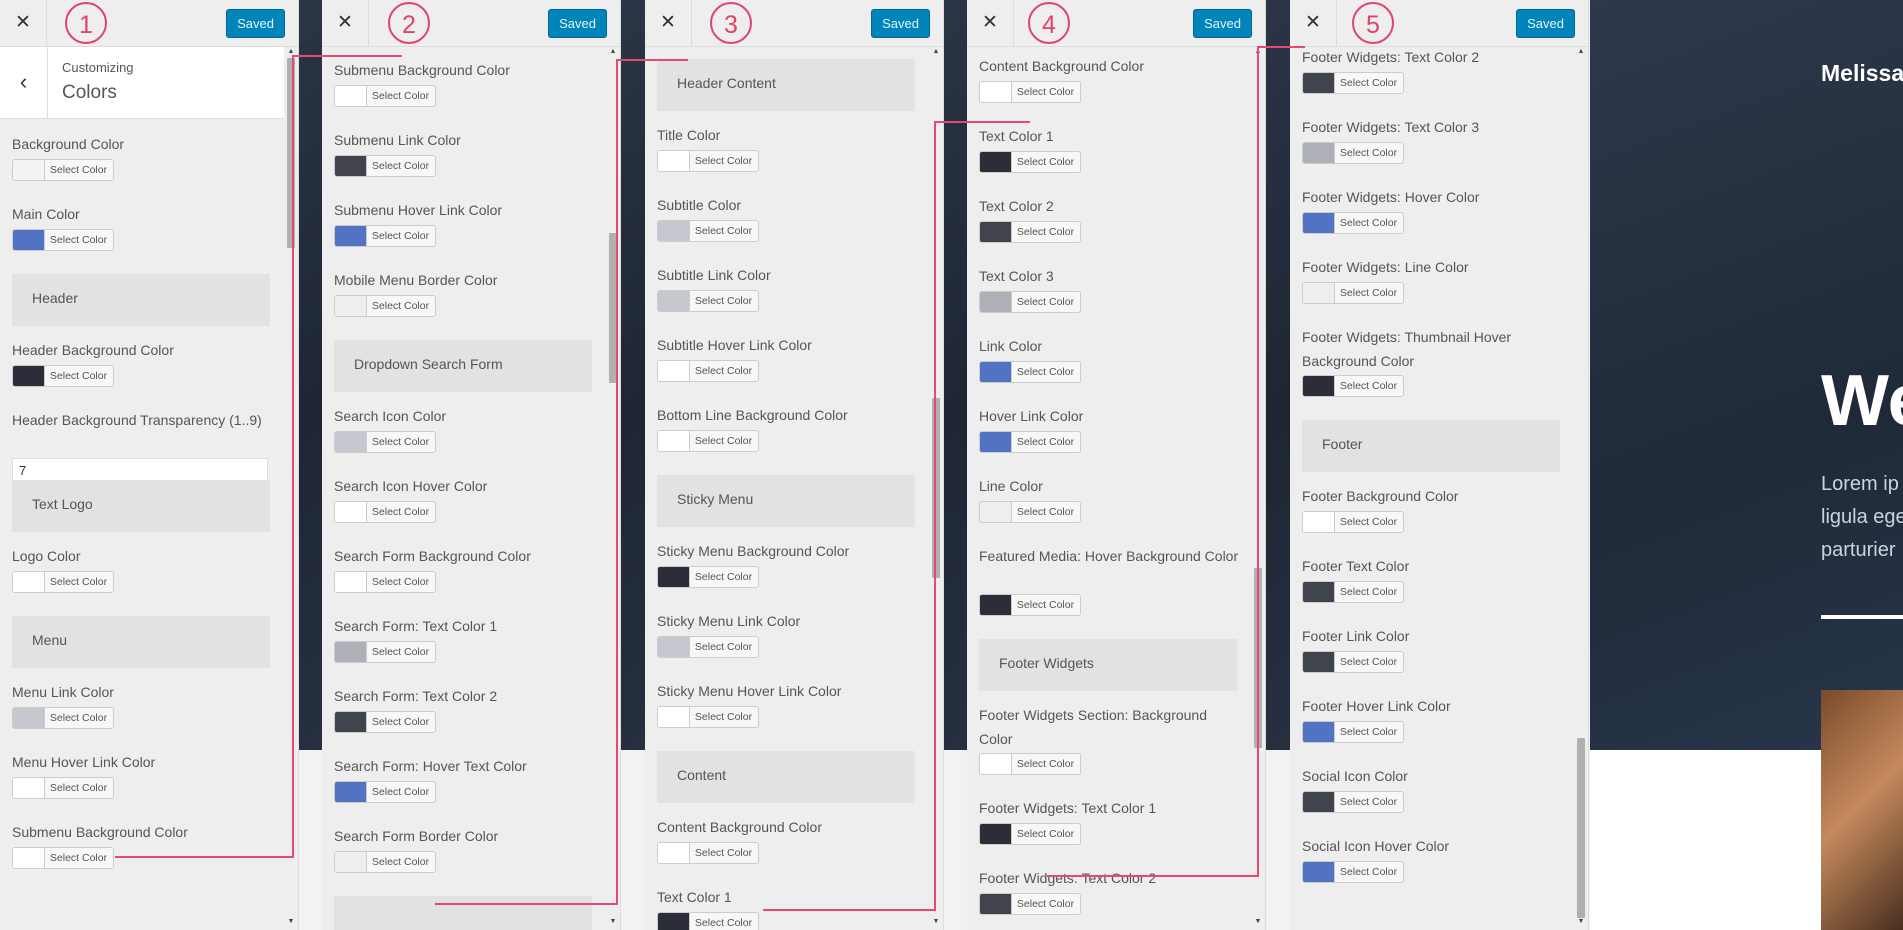 Image resolution: width=1903 pixels, height=930 pixels. Describe the element at coordinates (1068, 808) in the screenshot. I see `control-label: Footer Widgets: Text Color 1` at that location.